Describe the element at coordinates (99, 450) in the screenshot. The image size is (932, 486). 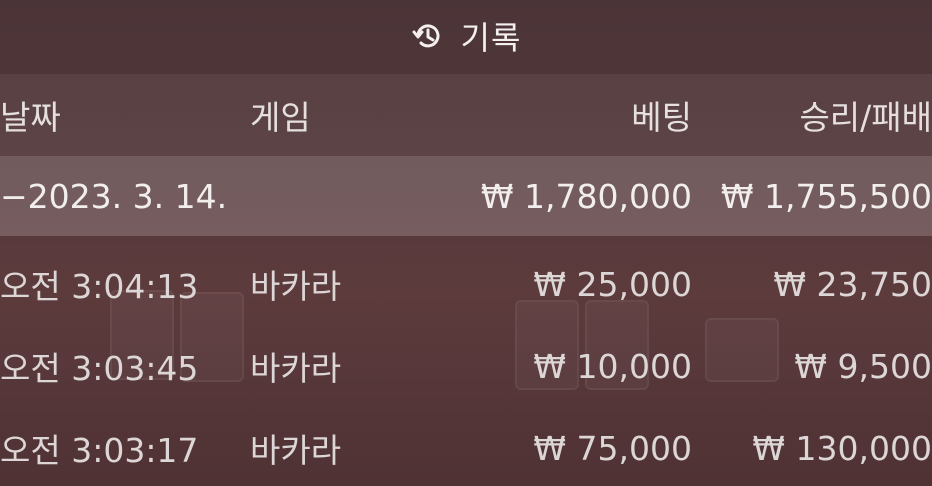
I see `row-time: 오전 3:03:17` at that location.